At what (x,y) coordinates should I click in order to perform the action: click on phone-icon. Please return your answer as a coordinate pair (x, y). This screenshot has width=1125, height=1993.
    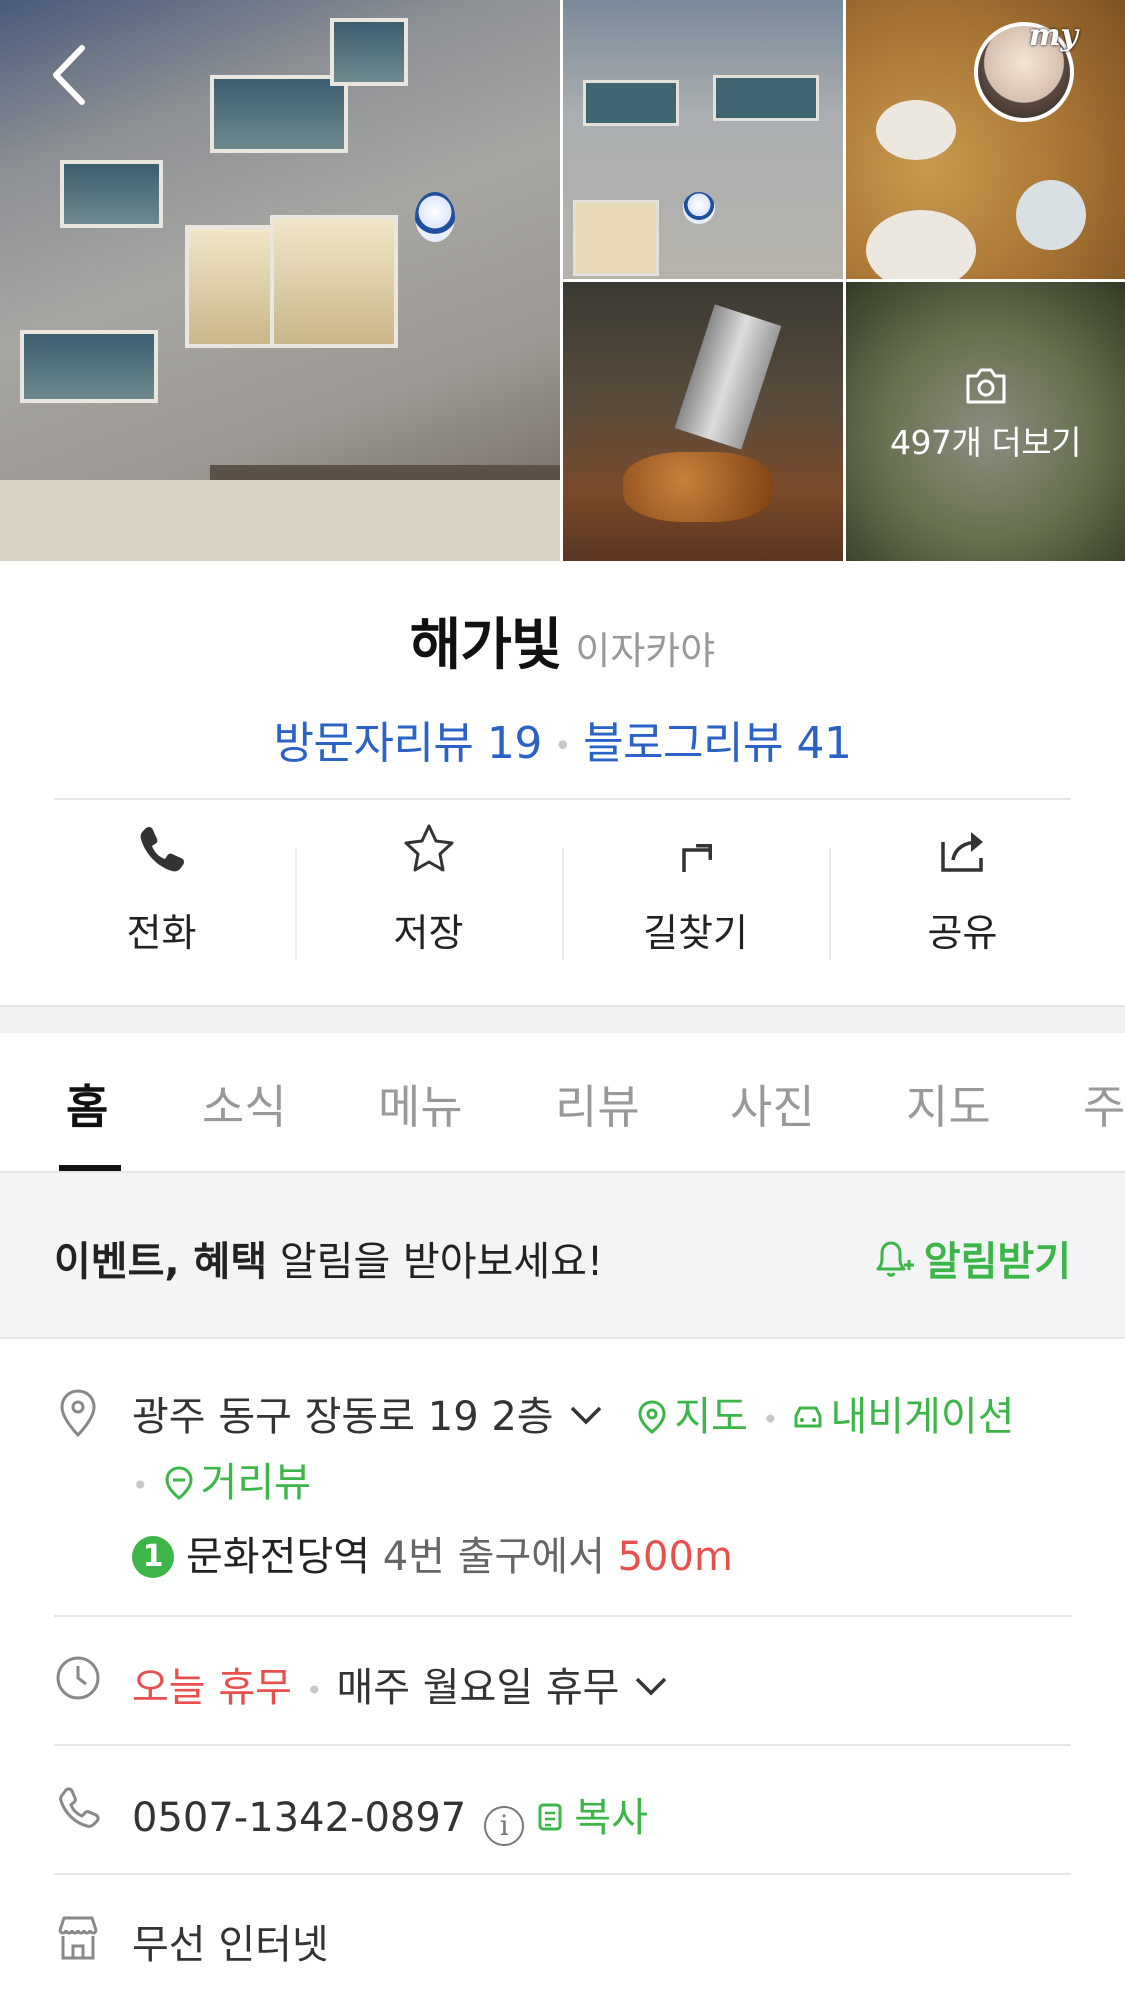
    Looking at the image, I should click on (162, 849).